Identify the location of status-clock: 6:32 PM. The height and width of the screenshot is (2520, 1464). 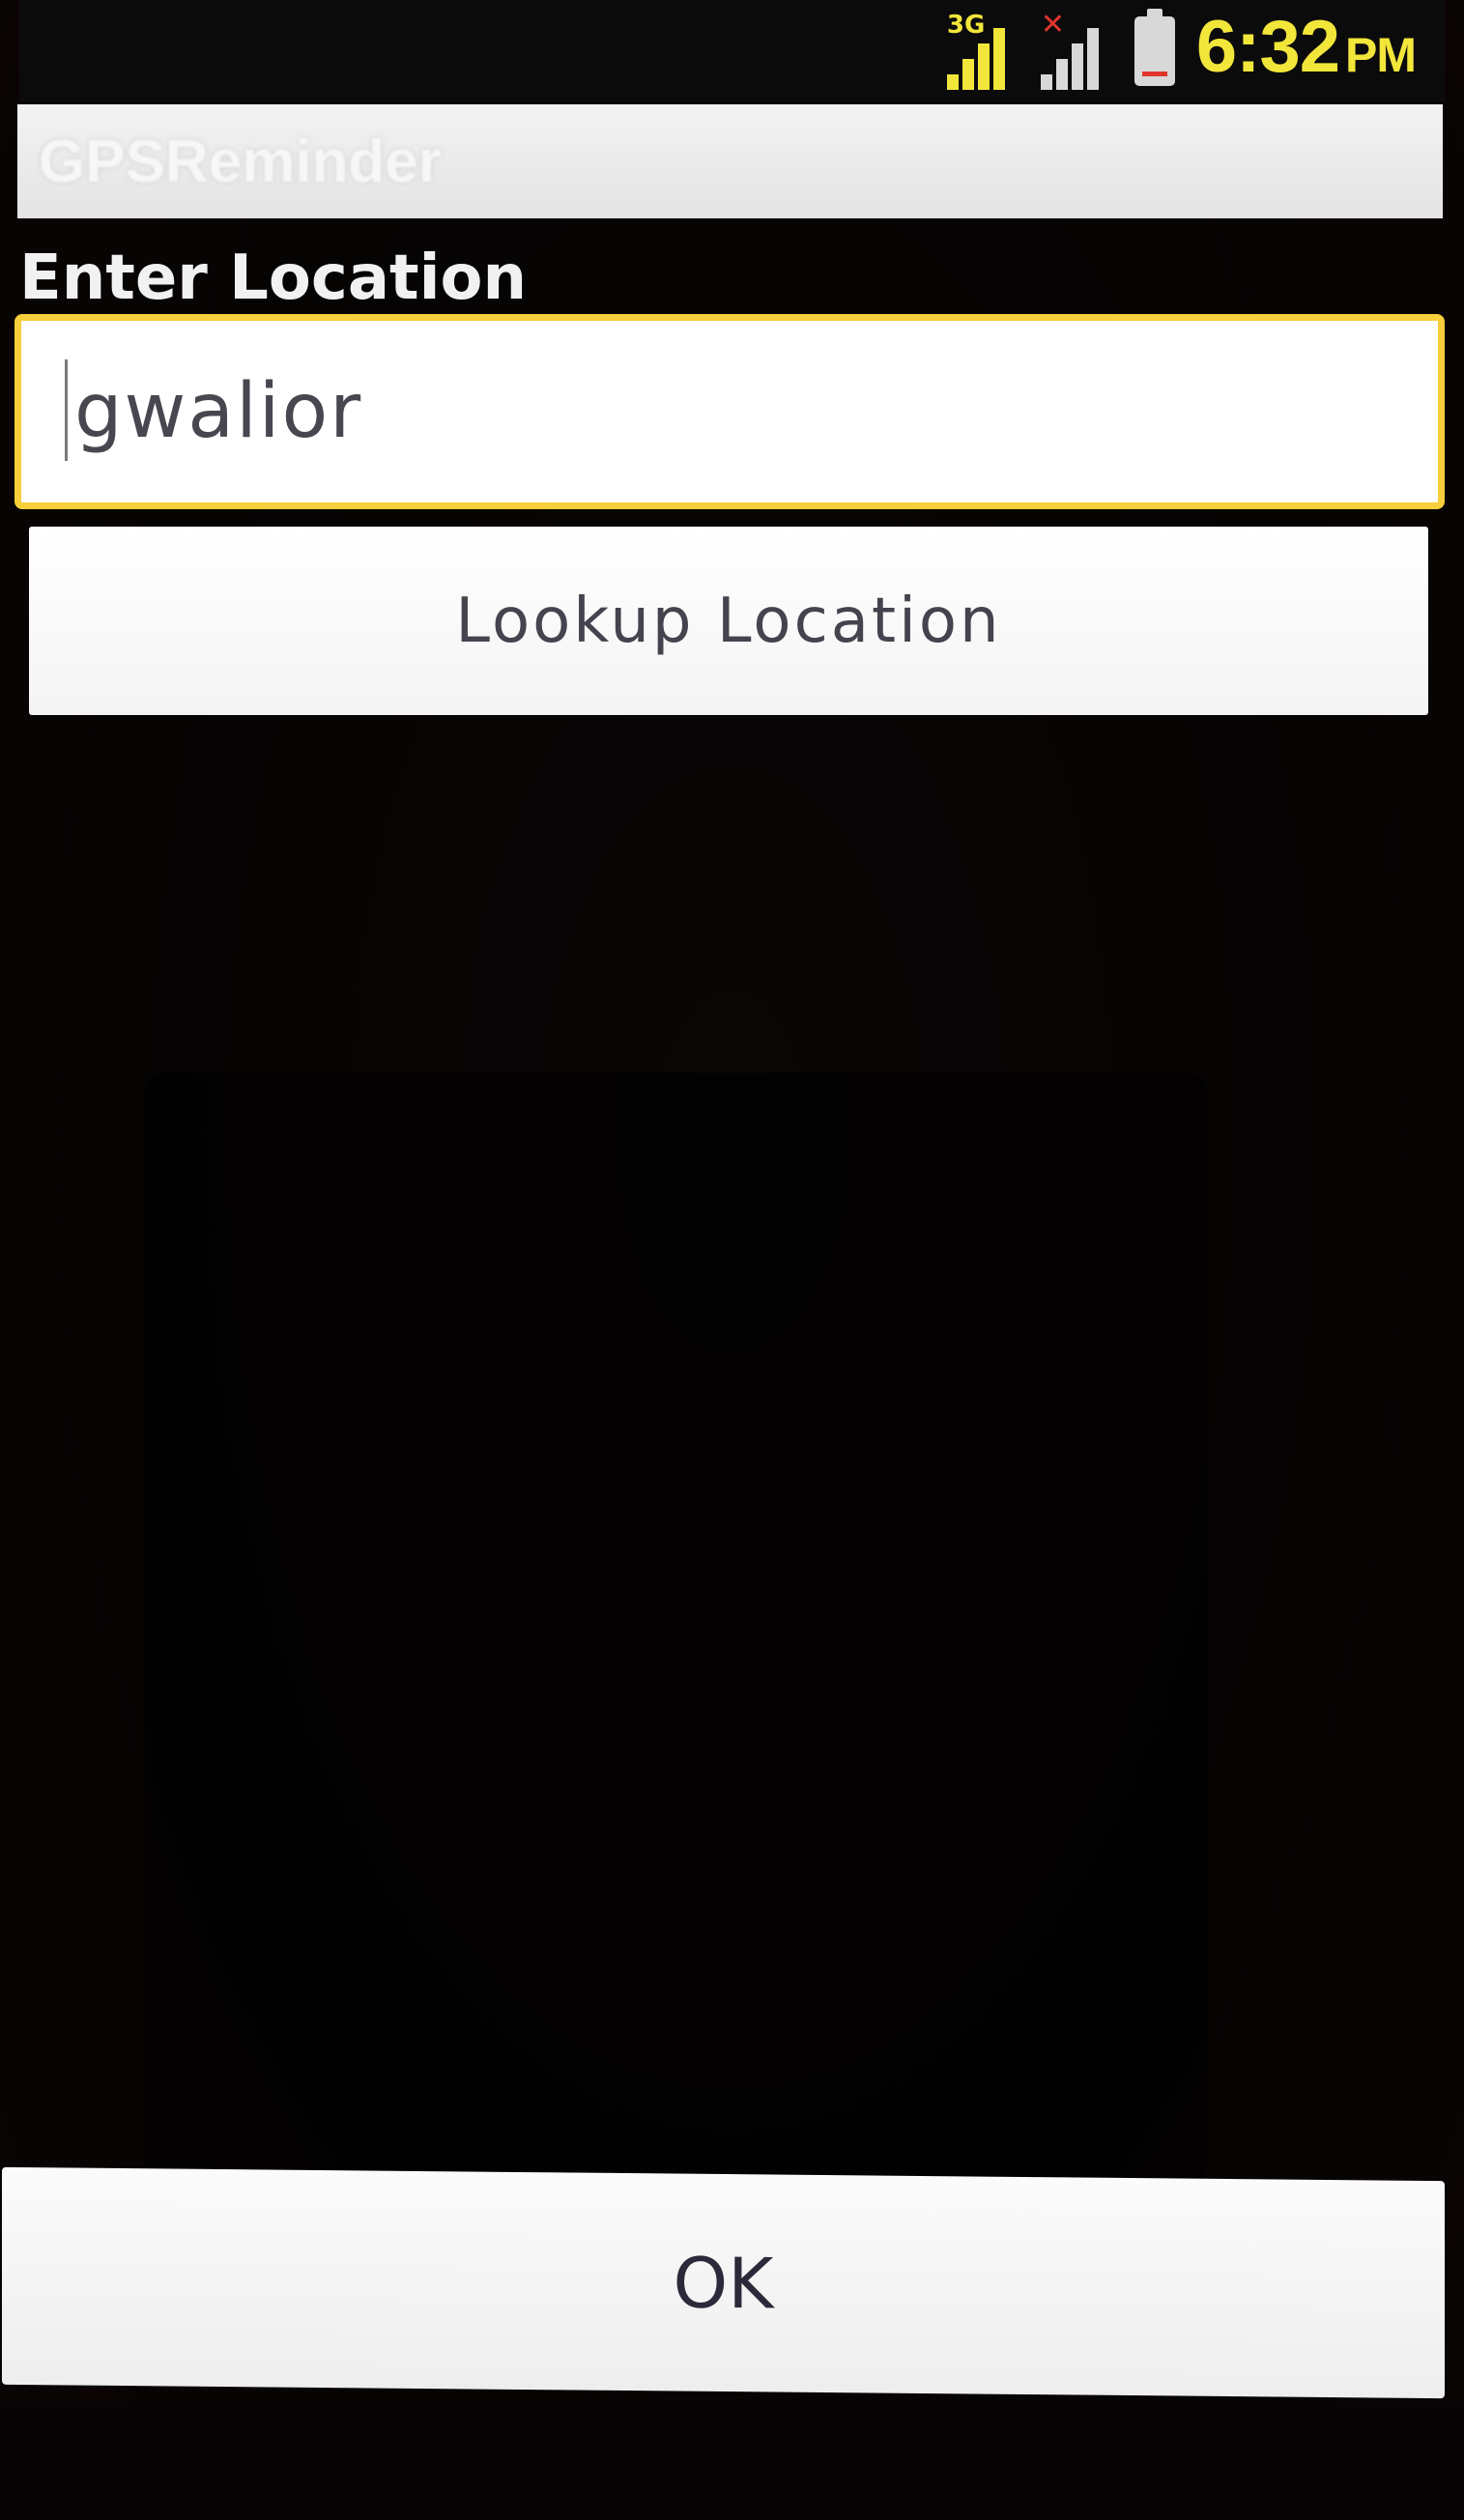
(1306, 50).